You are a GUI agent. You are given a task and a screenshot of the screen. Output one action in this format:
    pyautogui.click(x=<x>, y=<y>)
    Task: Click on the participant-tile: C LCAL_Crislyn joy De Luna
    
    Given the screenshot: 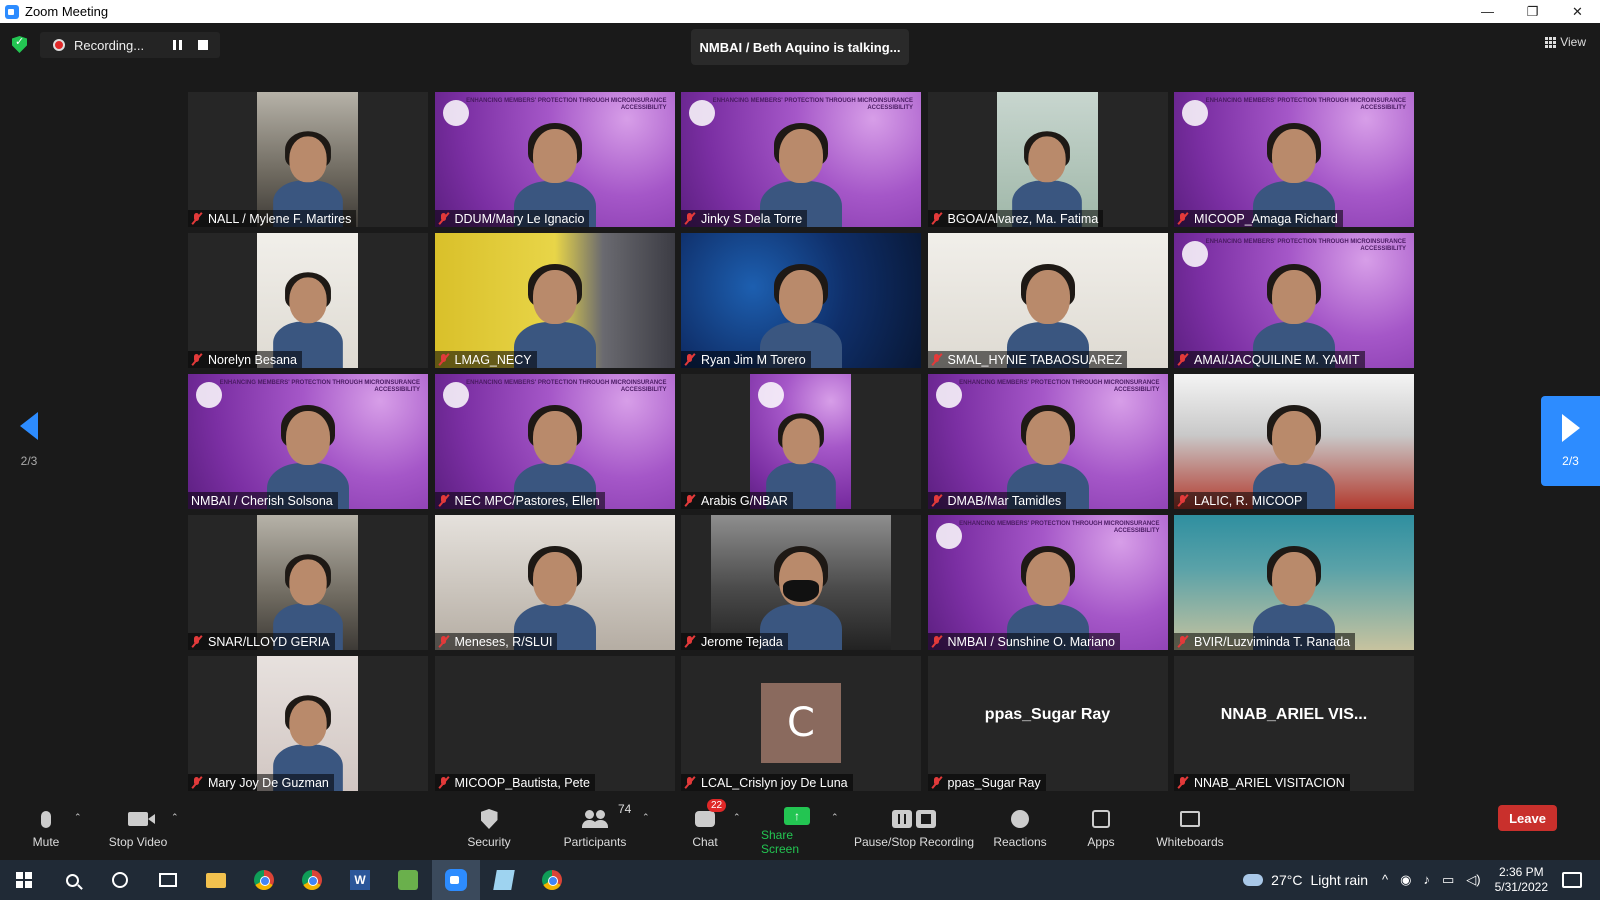 What is the action you would take?
    pyautogui.click(x=801, y=723)
    